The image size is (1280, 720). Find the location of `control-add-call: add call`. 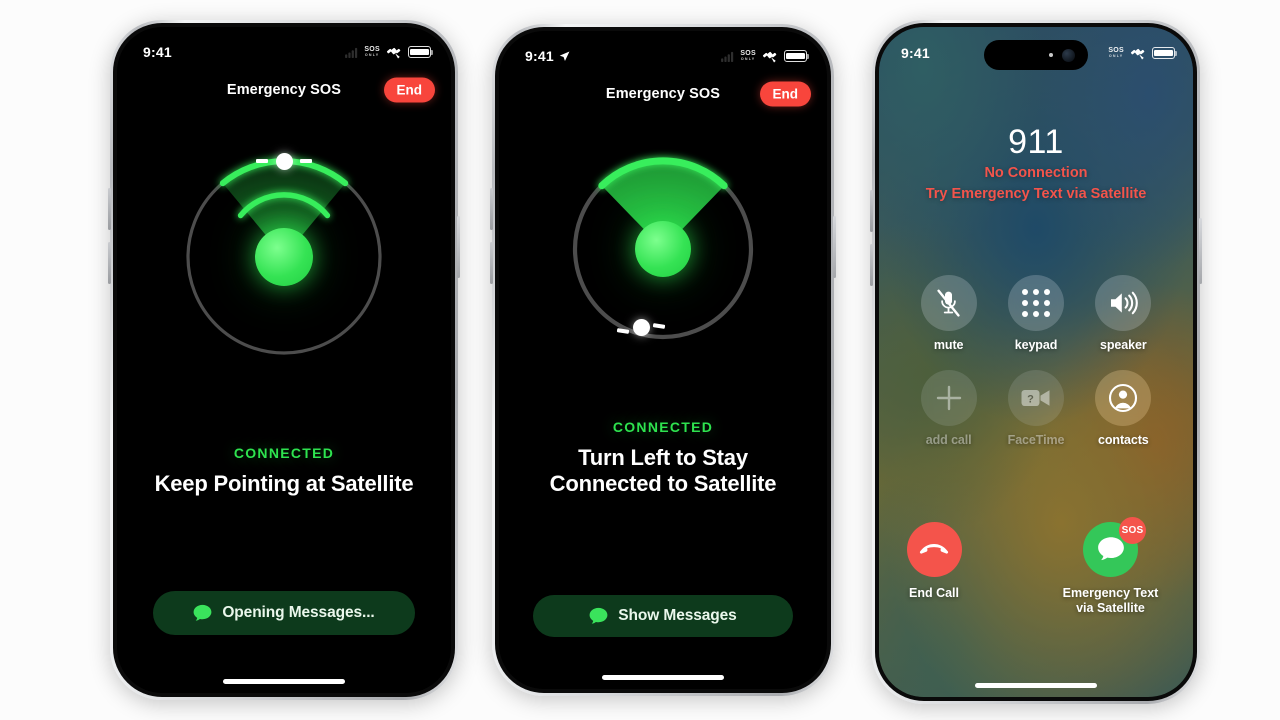

control-add-call: add call is located at coordinates (948, 408).